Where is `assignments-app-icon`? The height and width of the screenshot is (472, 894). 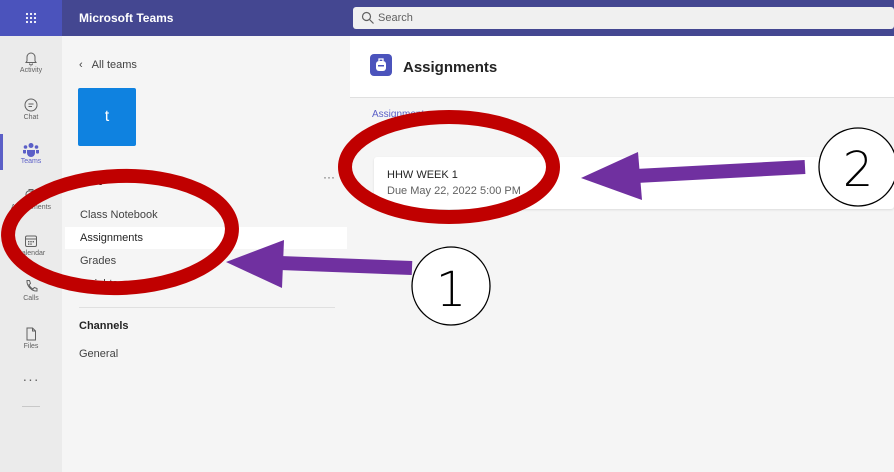
assignments-app-icon is located at coordinates (381, 65).